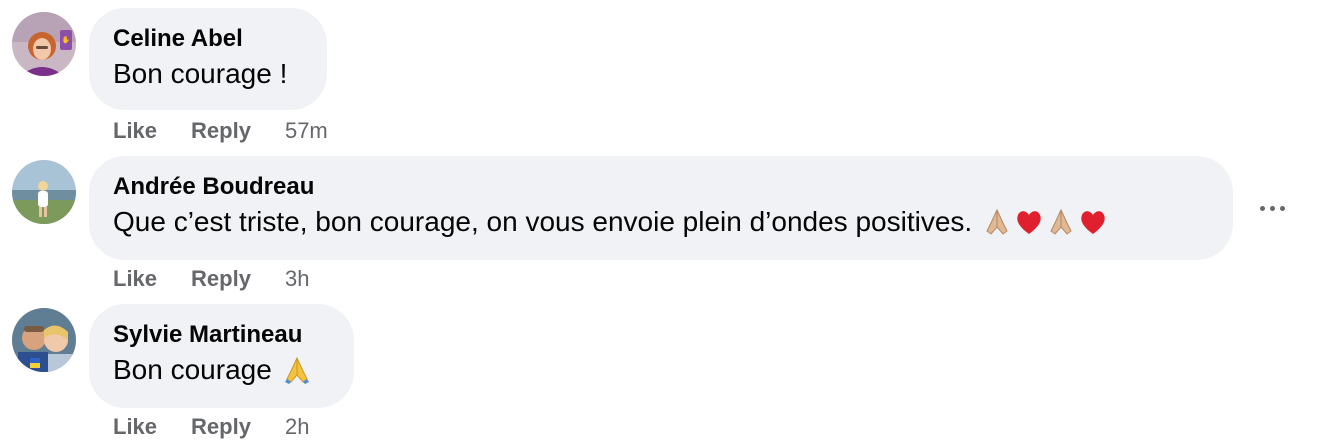 This screenshot has width=1328, height=446. I want to click on comment-timestamp: 2h, so click(297, 427).